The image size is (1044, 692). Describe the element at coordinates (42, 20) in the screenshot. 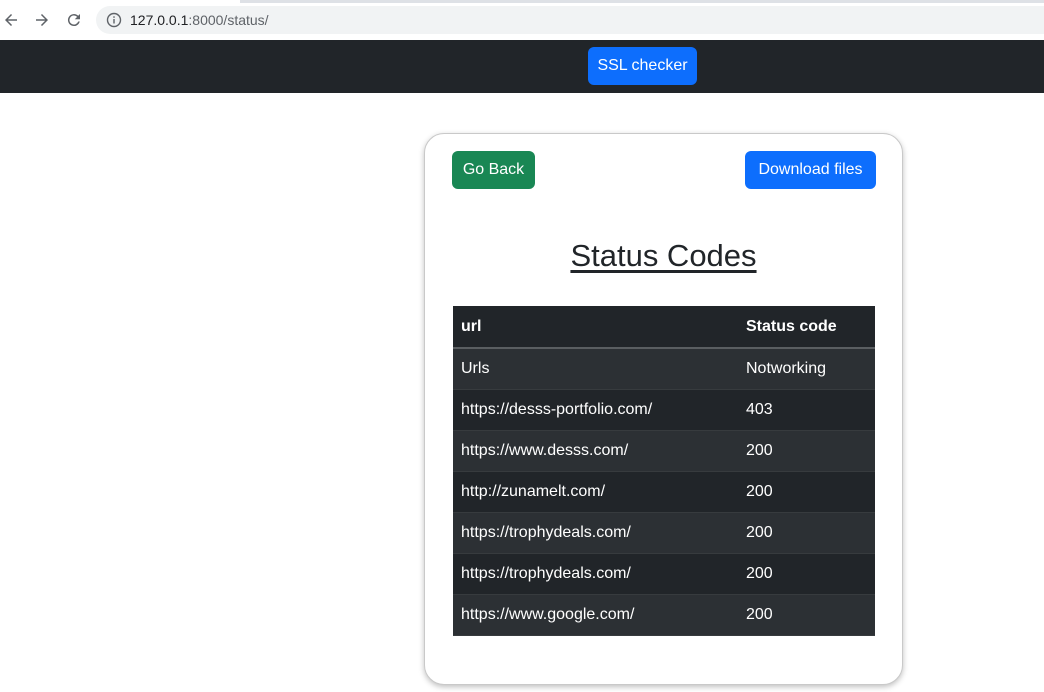

I see `forward-arrow-icon` at that location.